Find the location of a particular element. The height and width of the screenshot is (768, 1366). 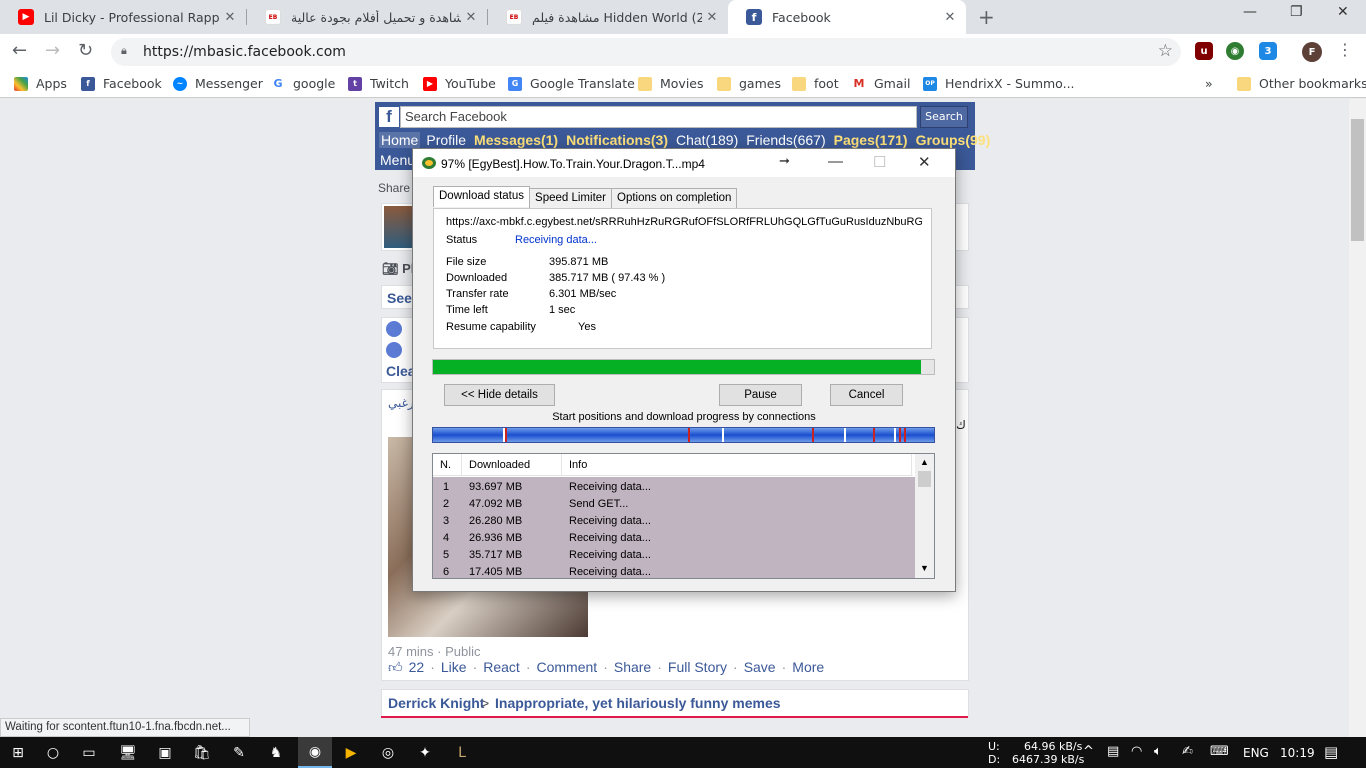

tab-egybest-home: EB مشاهدة و تحميل أفلام بجودة عالية ✕ is located at coordinates (367, 17).